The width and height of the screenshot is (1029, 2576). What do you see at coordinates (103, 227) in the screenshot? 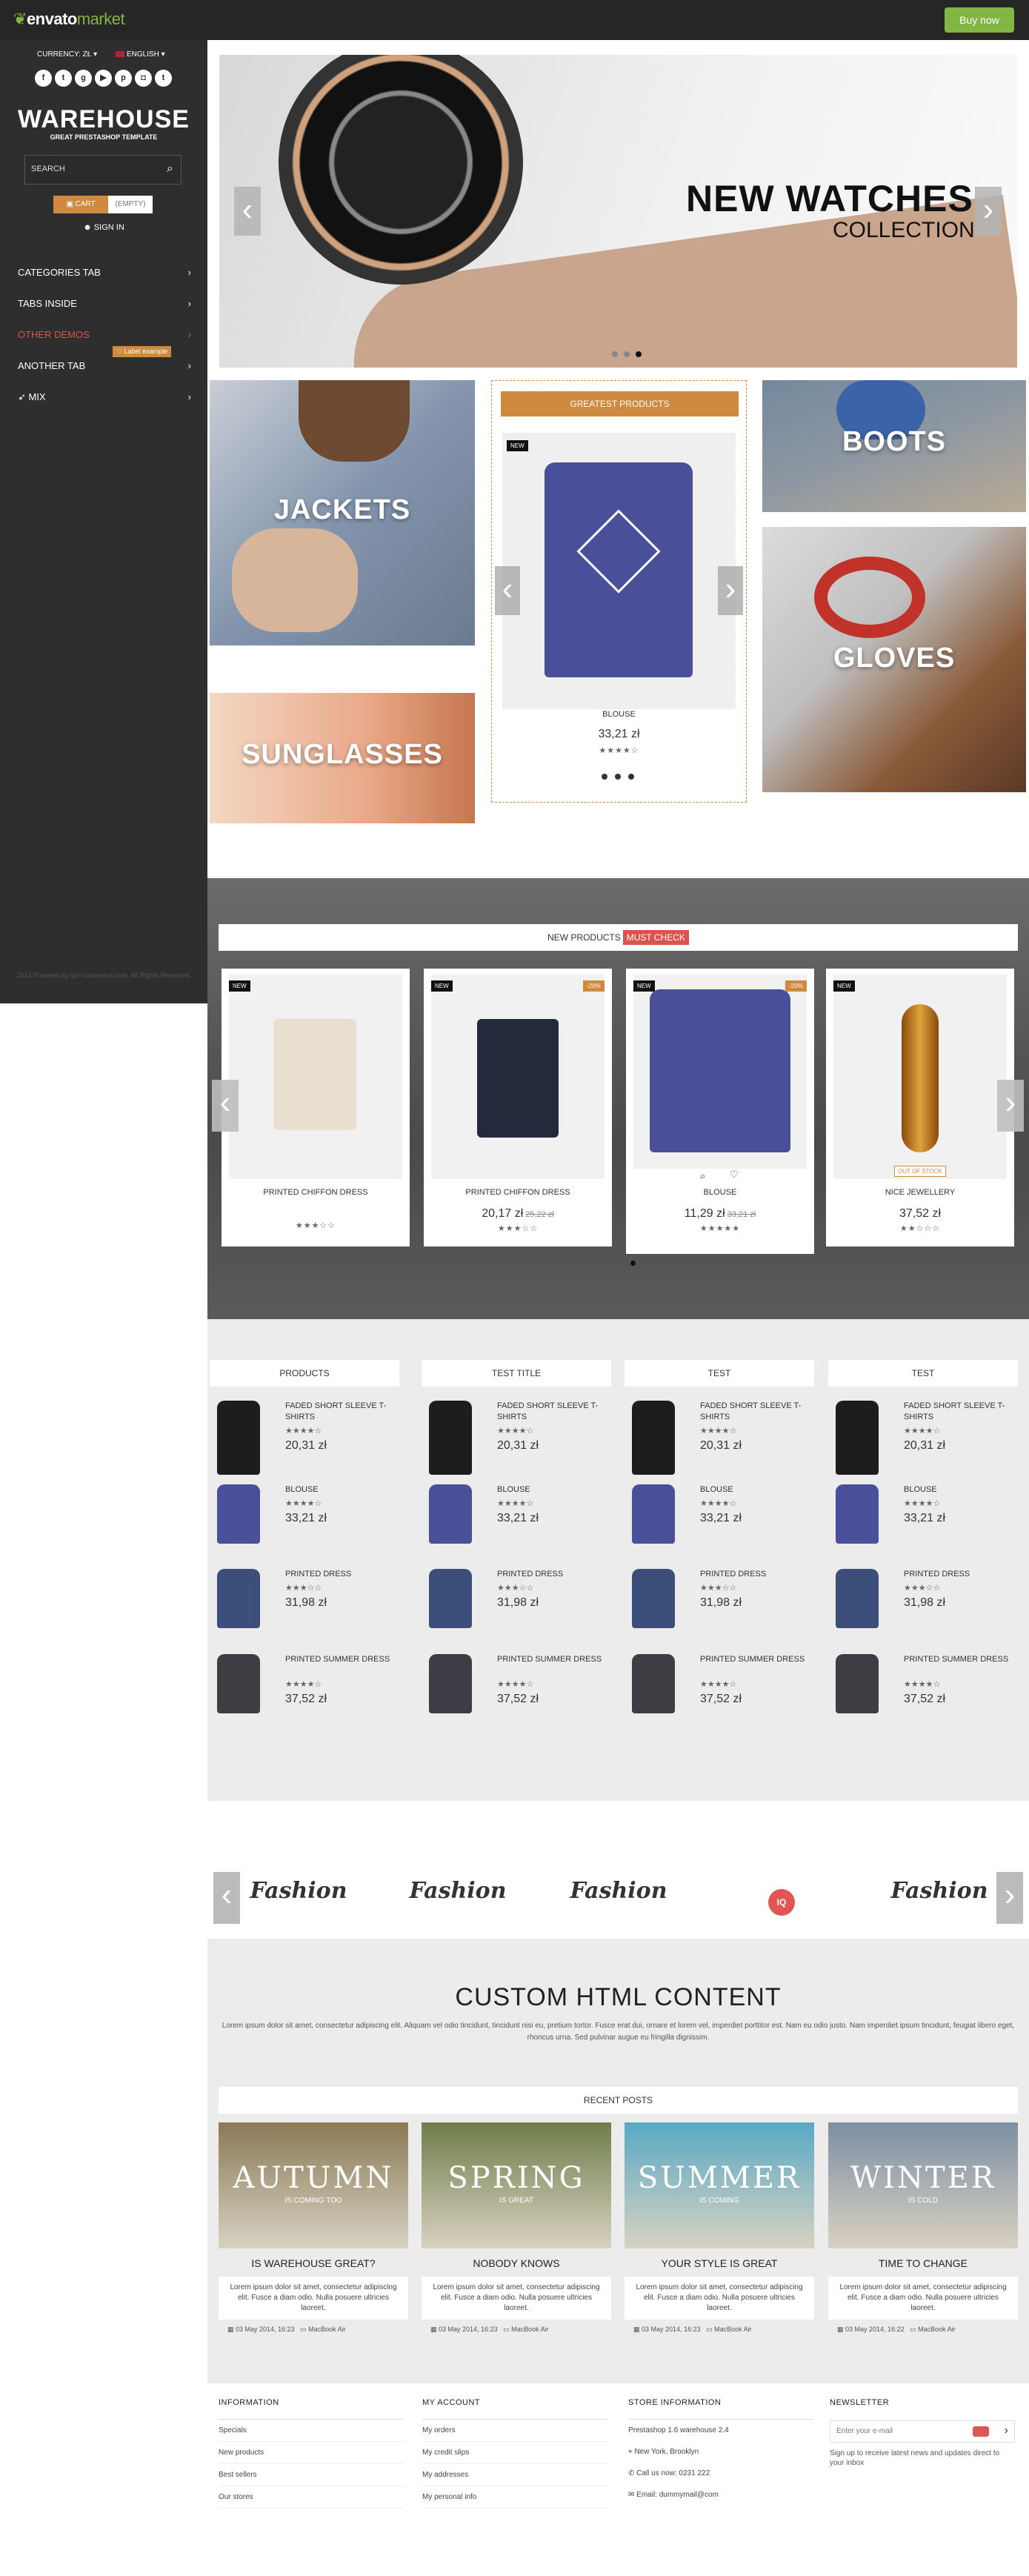
I see `sign-in-link: ☻ SIGN IN` at bounding box center [103, 227].